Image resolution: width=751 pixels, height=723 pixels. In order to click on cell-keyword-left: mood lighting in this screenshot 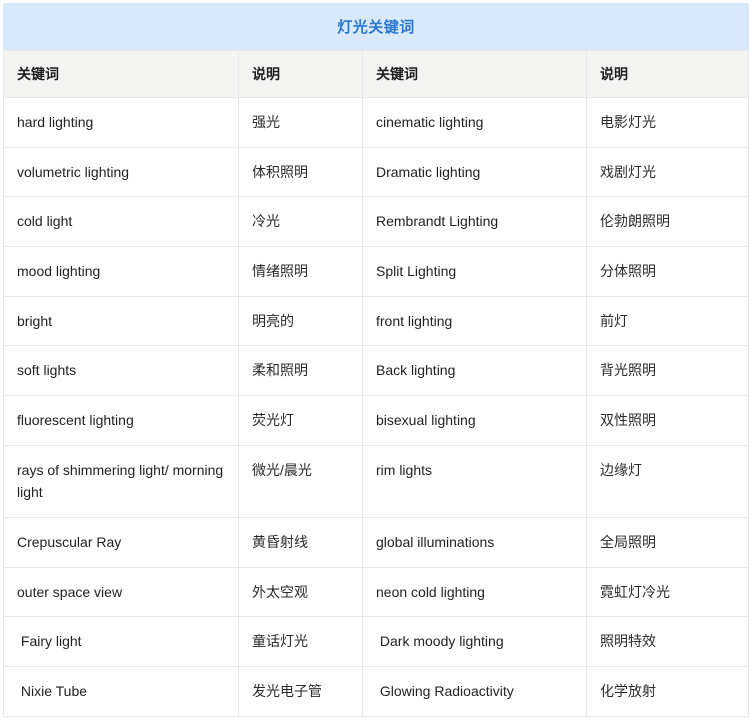, I will do `click(121, 271)`.